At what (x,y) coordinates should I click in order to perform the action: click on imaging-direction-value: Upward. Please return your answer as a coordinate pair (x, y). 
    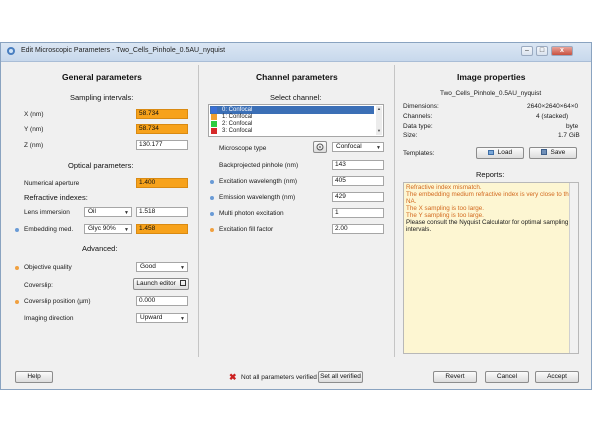
    Looking at the image, I should click on (151, 317).